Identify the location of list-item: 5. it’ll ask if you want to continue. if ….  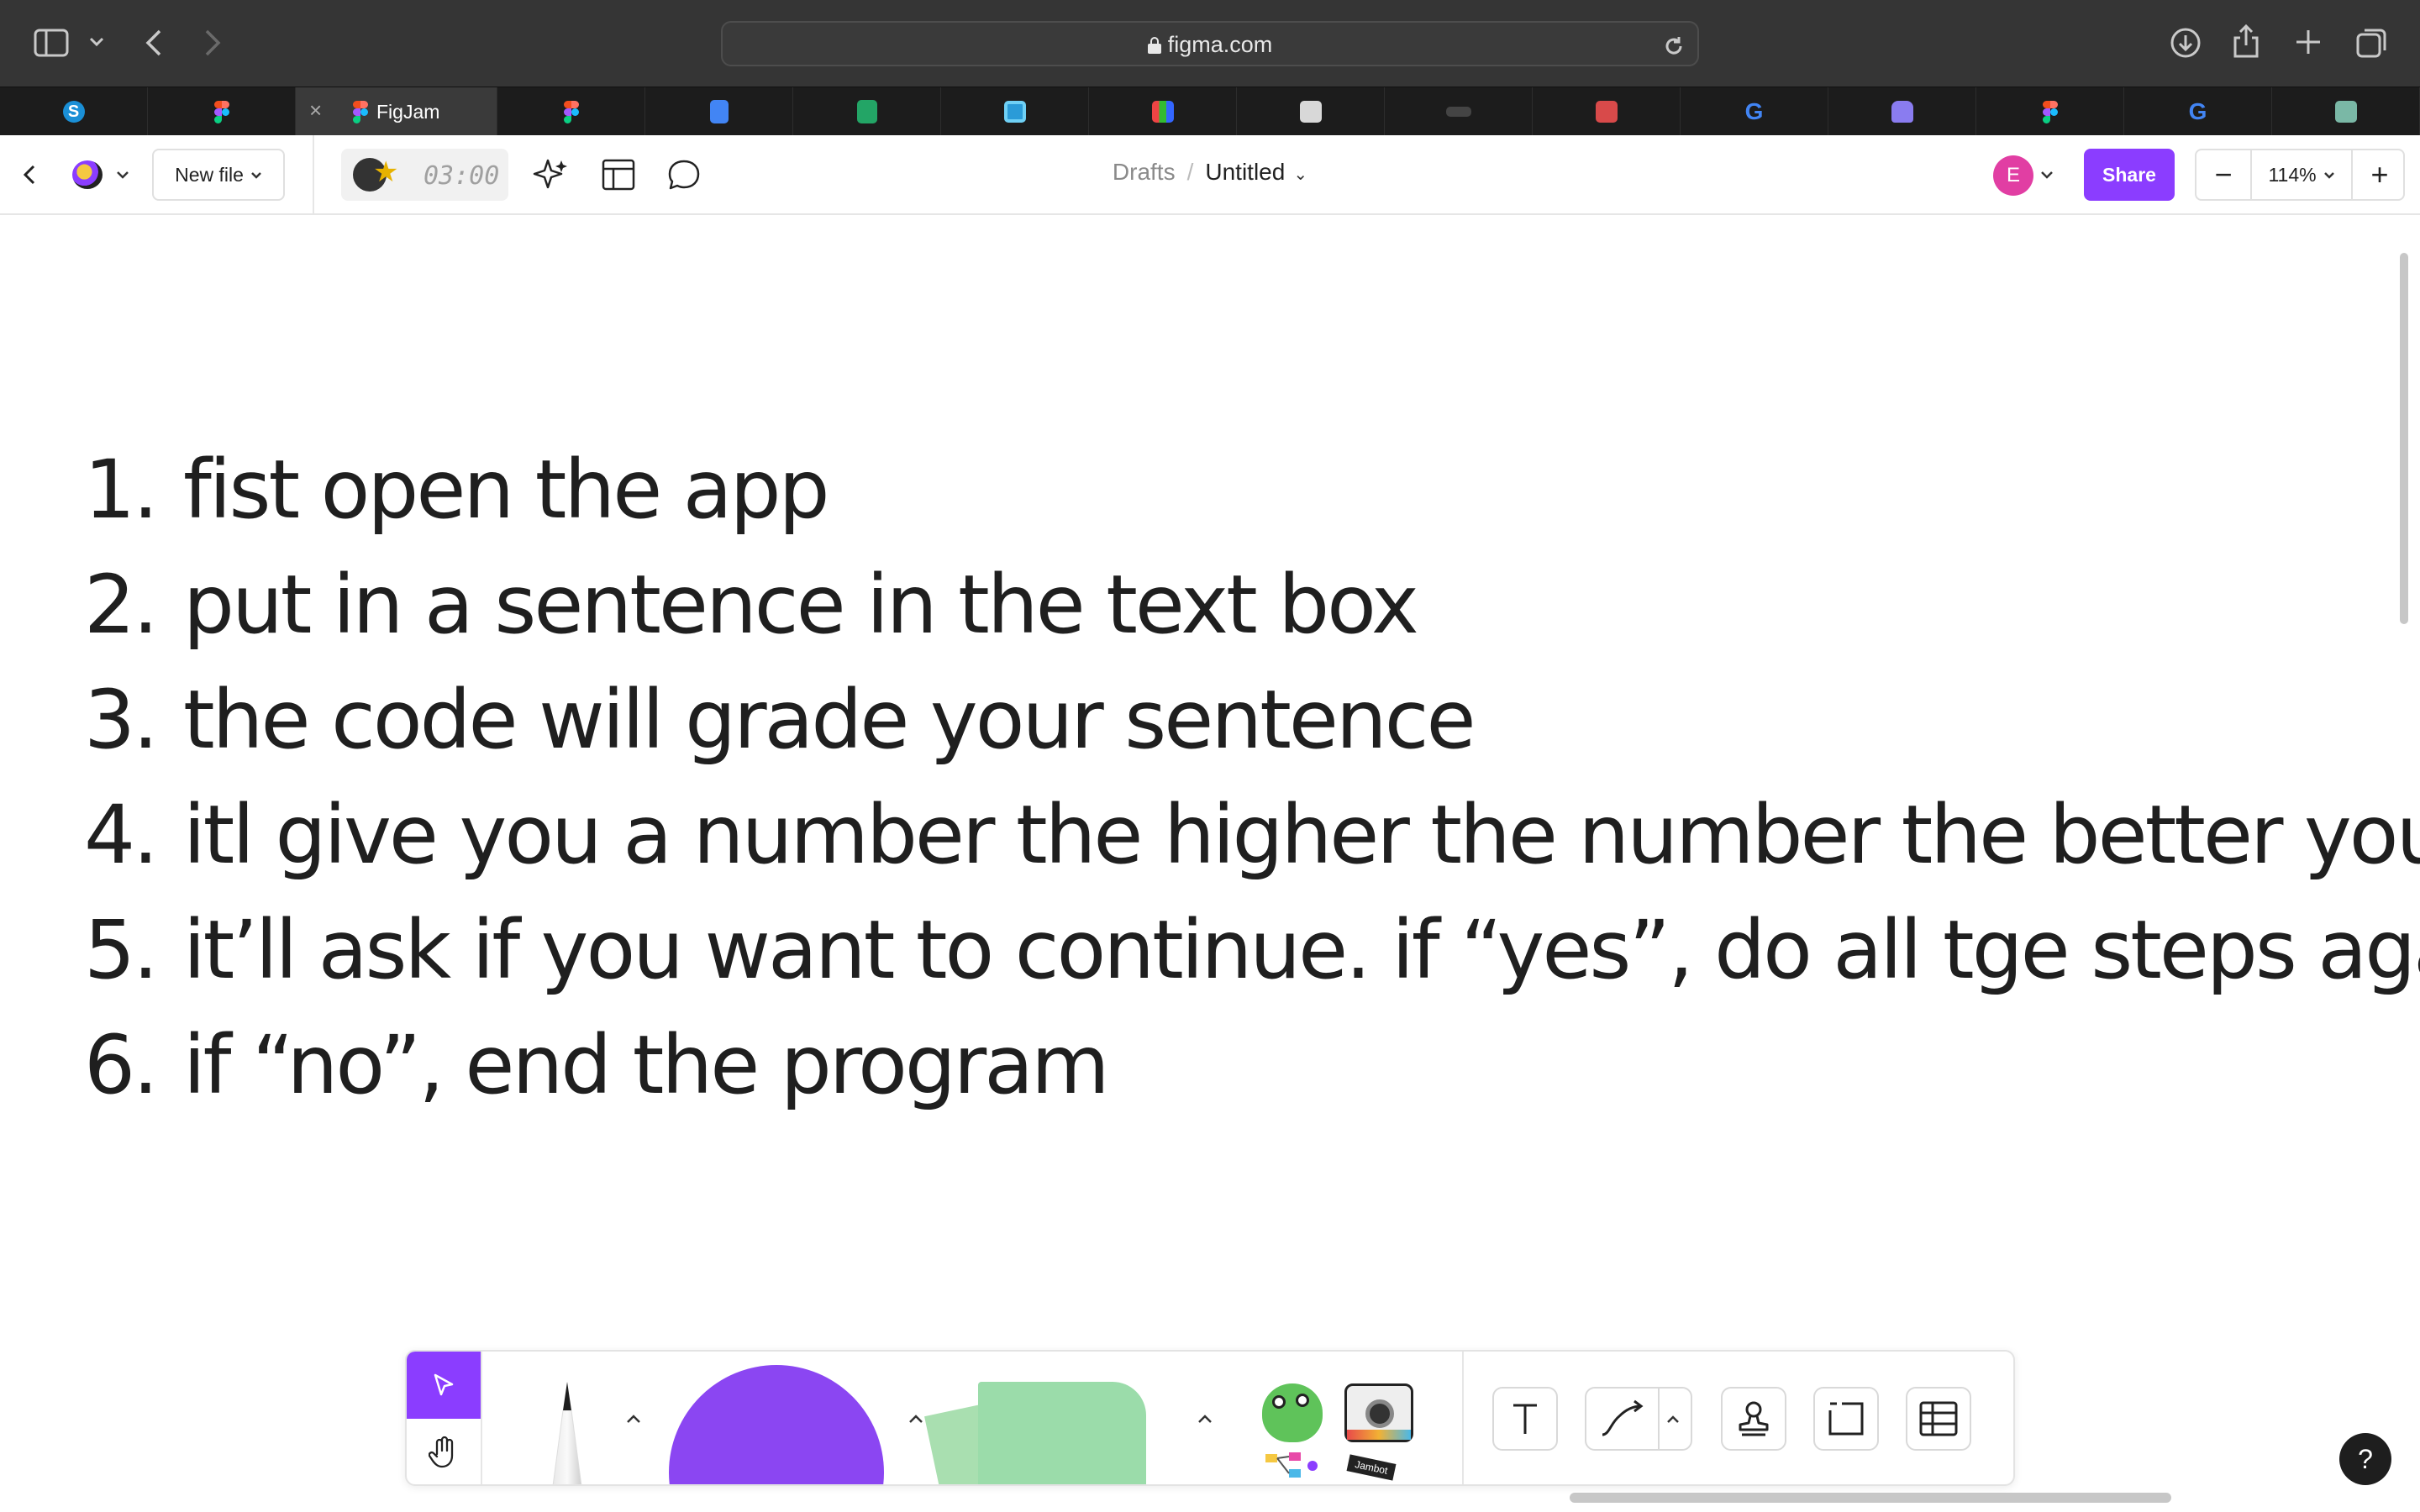
(1252, 949).